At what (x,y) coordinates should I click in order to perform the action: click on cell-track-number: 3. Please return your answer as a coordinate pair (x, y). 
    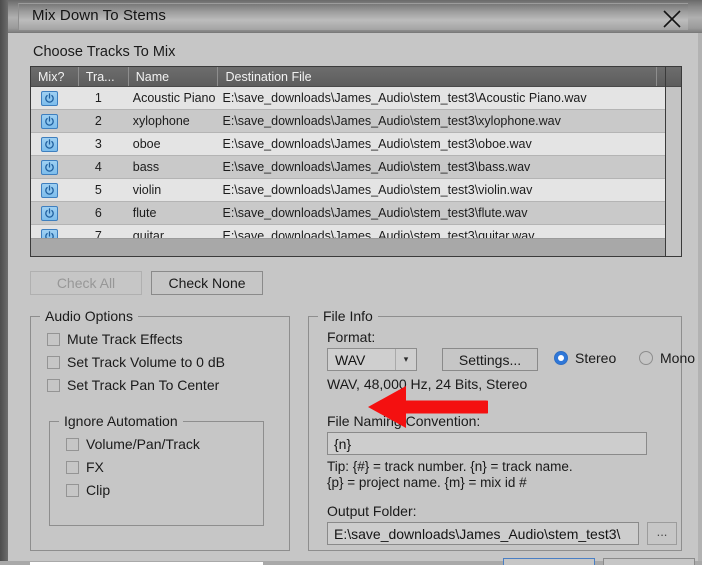
    Looking at the image, I should click on (98, 144).